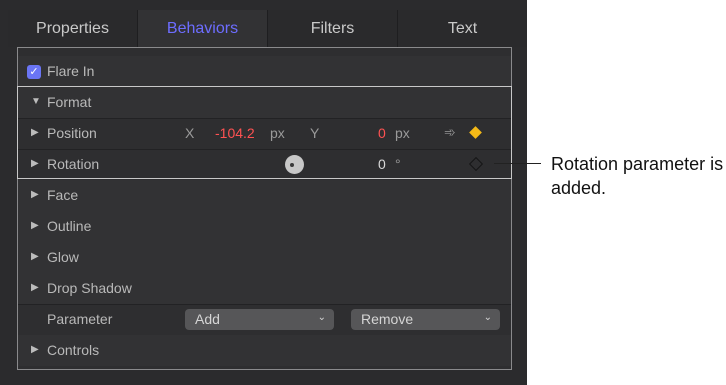  What do you see at coordinates (398, 164) in the screenshot?
I see `rotation-unit: °` at bounding box center [398, 164].